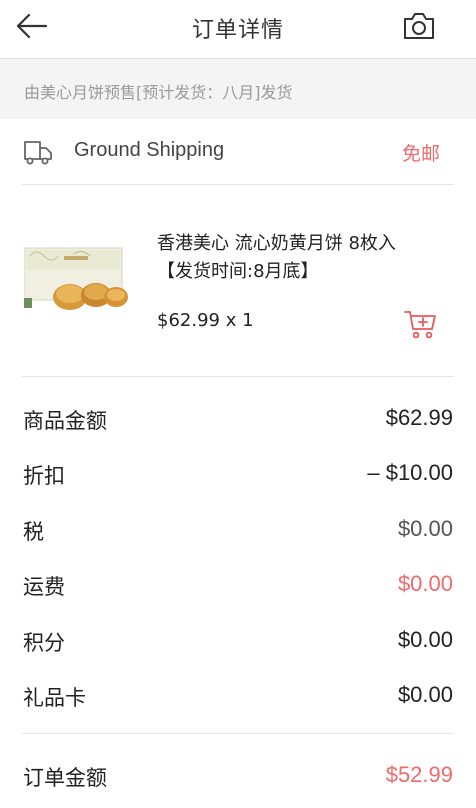 This screenshot has height=808, width=476. I want to click on order-total-label: 订单金额, so click(65, 778).